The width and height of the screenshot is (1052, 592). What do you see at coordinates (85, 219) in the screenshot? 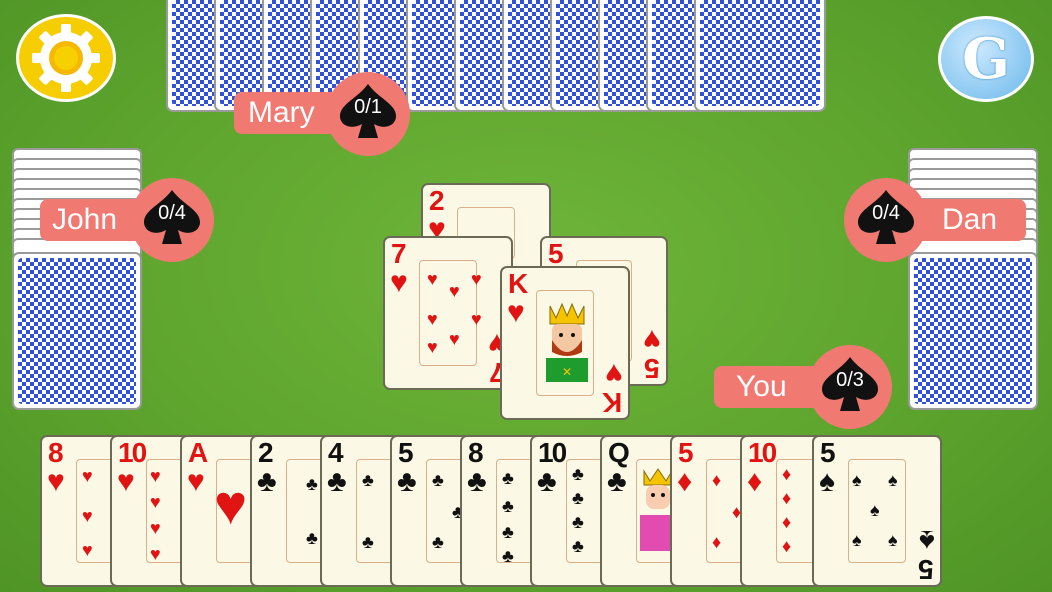
I see `player-name: John` at bounding box center [85, 219].